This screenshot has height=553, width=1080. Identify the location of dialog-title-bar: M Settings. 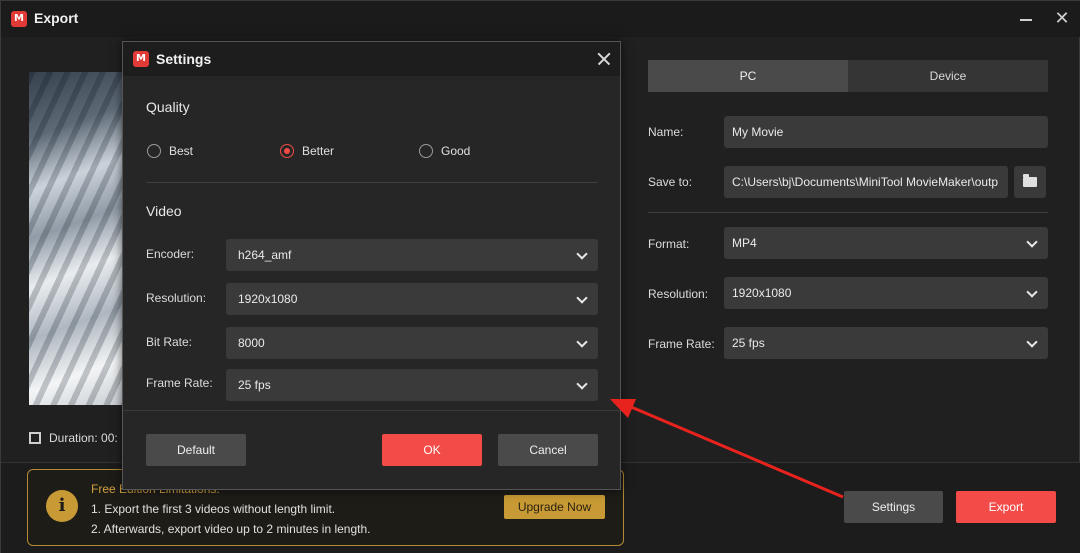
(371, 59).